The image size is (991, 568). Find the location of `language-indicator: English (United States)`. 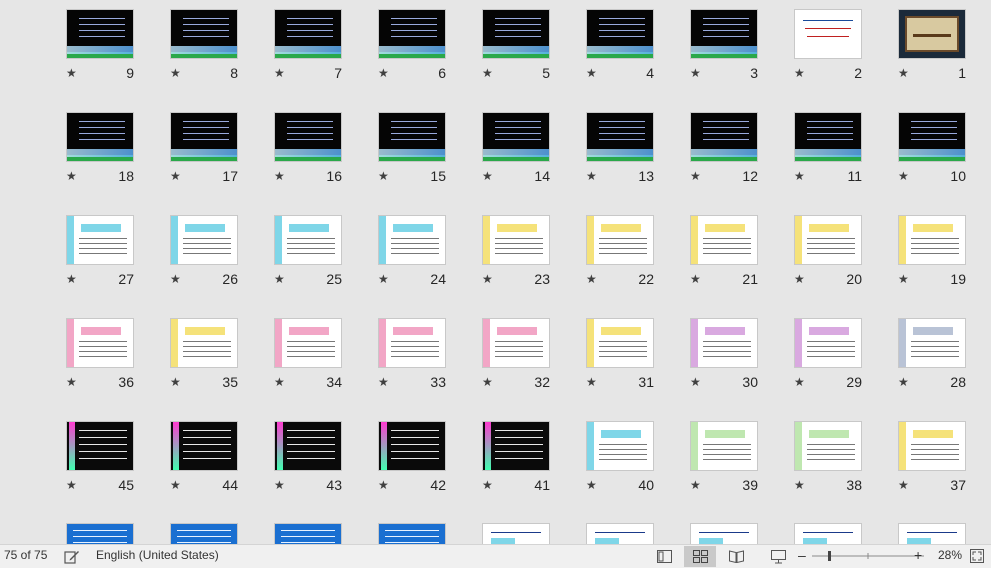

language-indicator: English (United States) is located at coordinates (157, 556).